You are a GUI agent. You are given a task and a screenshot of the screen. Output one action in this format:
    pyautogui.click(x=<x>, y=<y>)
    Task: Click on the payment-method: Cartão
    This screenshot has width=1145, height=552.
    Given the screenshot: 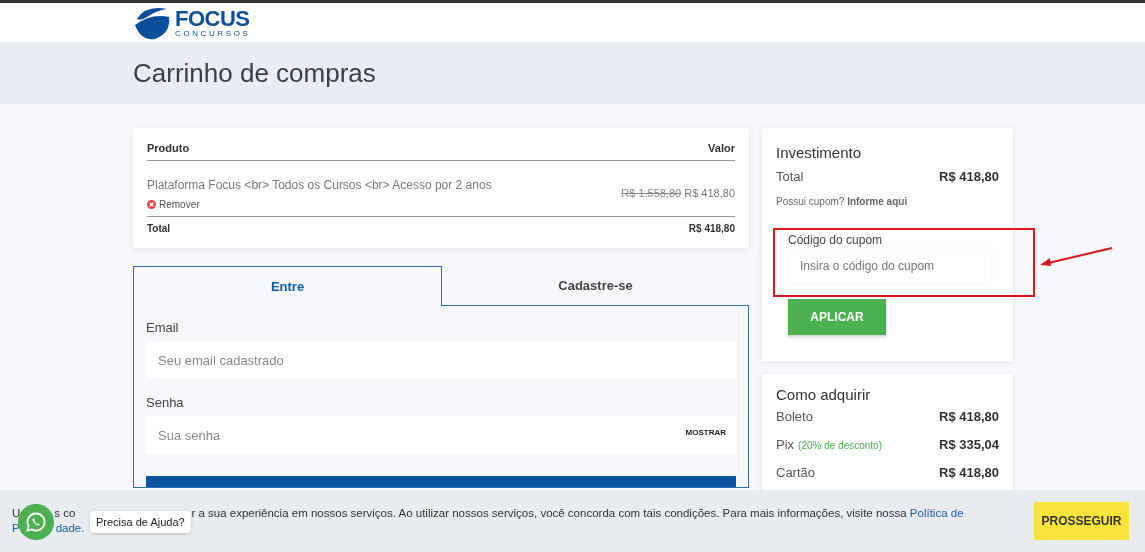 What is the action you would take?
    pyautogui.click(x=796, y=472)
    